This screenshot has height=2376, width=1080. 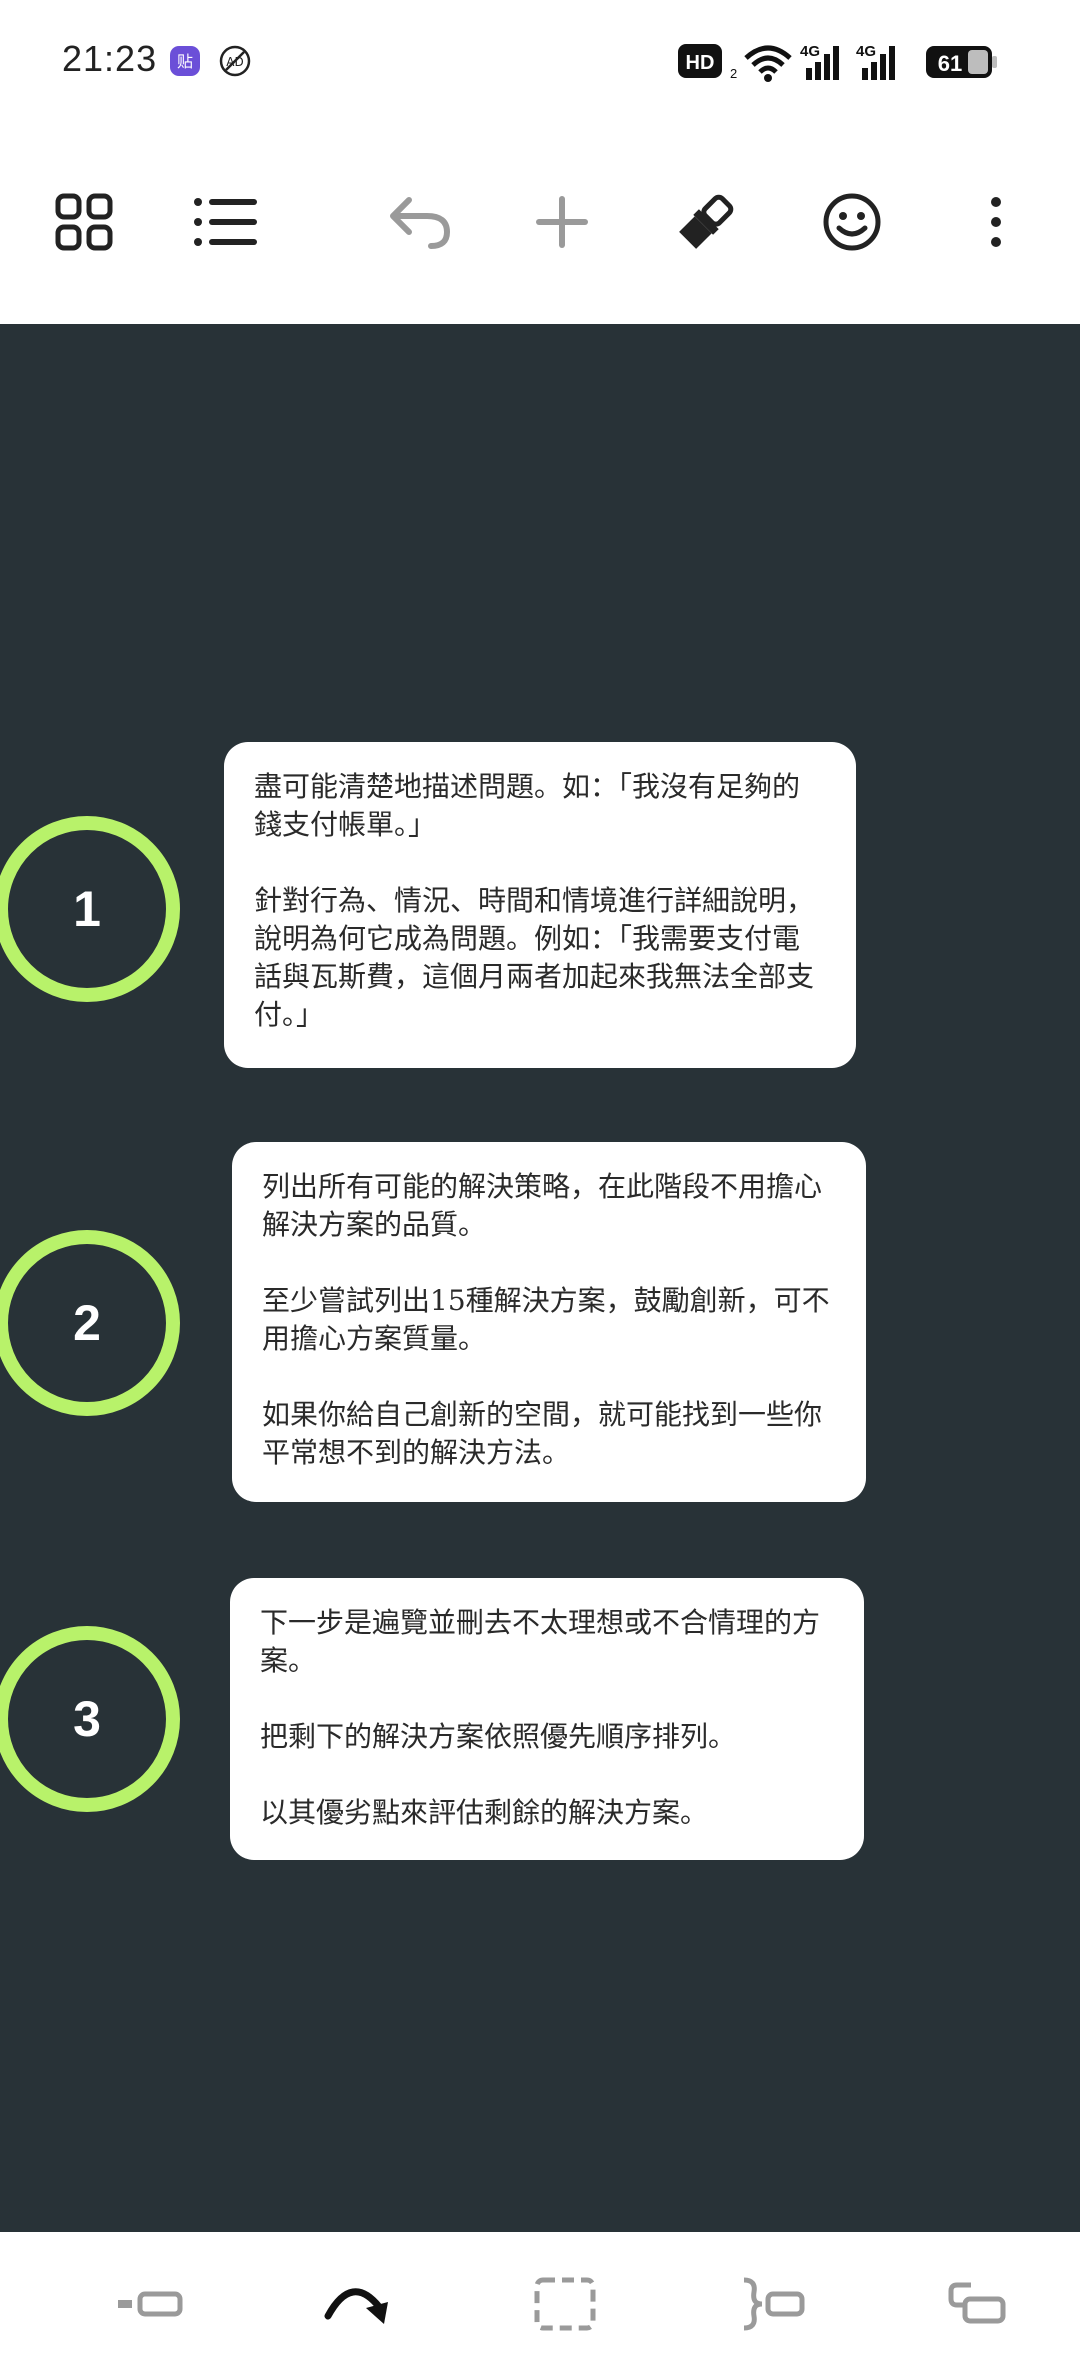 What do you see at coordinates (700, 63) in the screenshot?
I see `svg-text: HD` at bounding box center [700, 63].